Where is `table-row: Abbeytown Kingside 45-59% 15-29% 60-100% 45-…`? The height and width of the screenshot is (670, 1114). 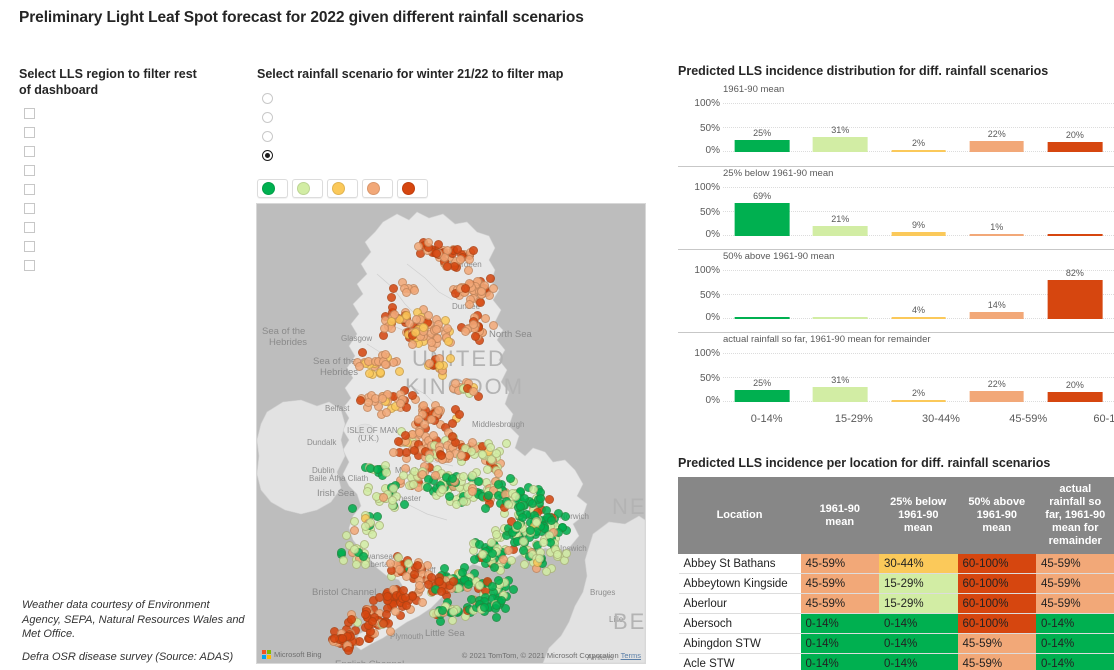
table-row: Abbeytown Kingside 45-59% 15-29% 60-100% 45-… is located at coordinates (896, 583).